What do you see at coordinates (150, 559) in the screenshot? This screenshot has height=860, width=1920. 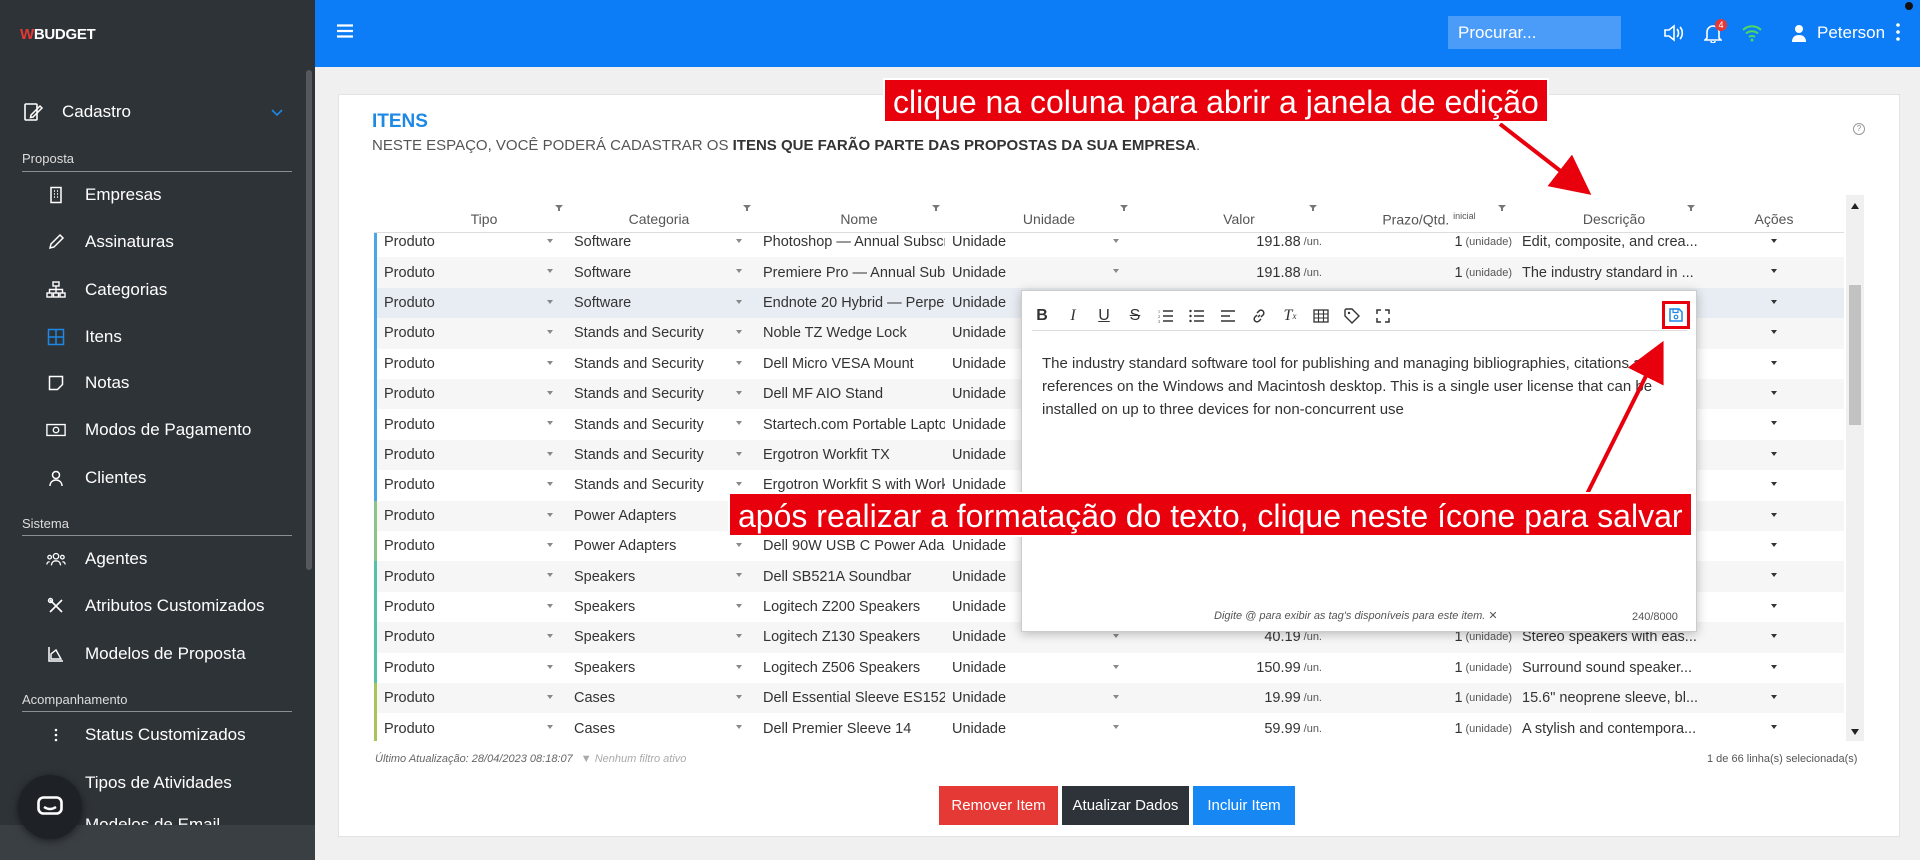 I see `sidebar-item-agentes: Agentes` at bounding box center [150, 559].